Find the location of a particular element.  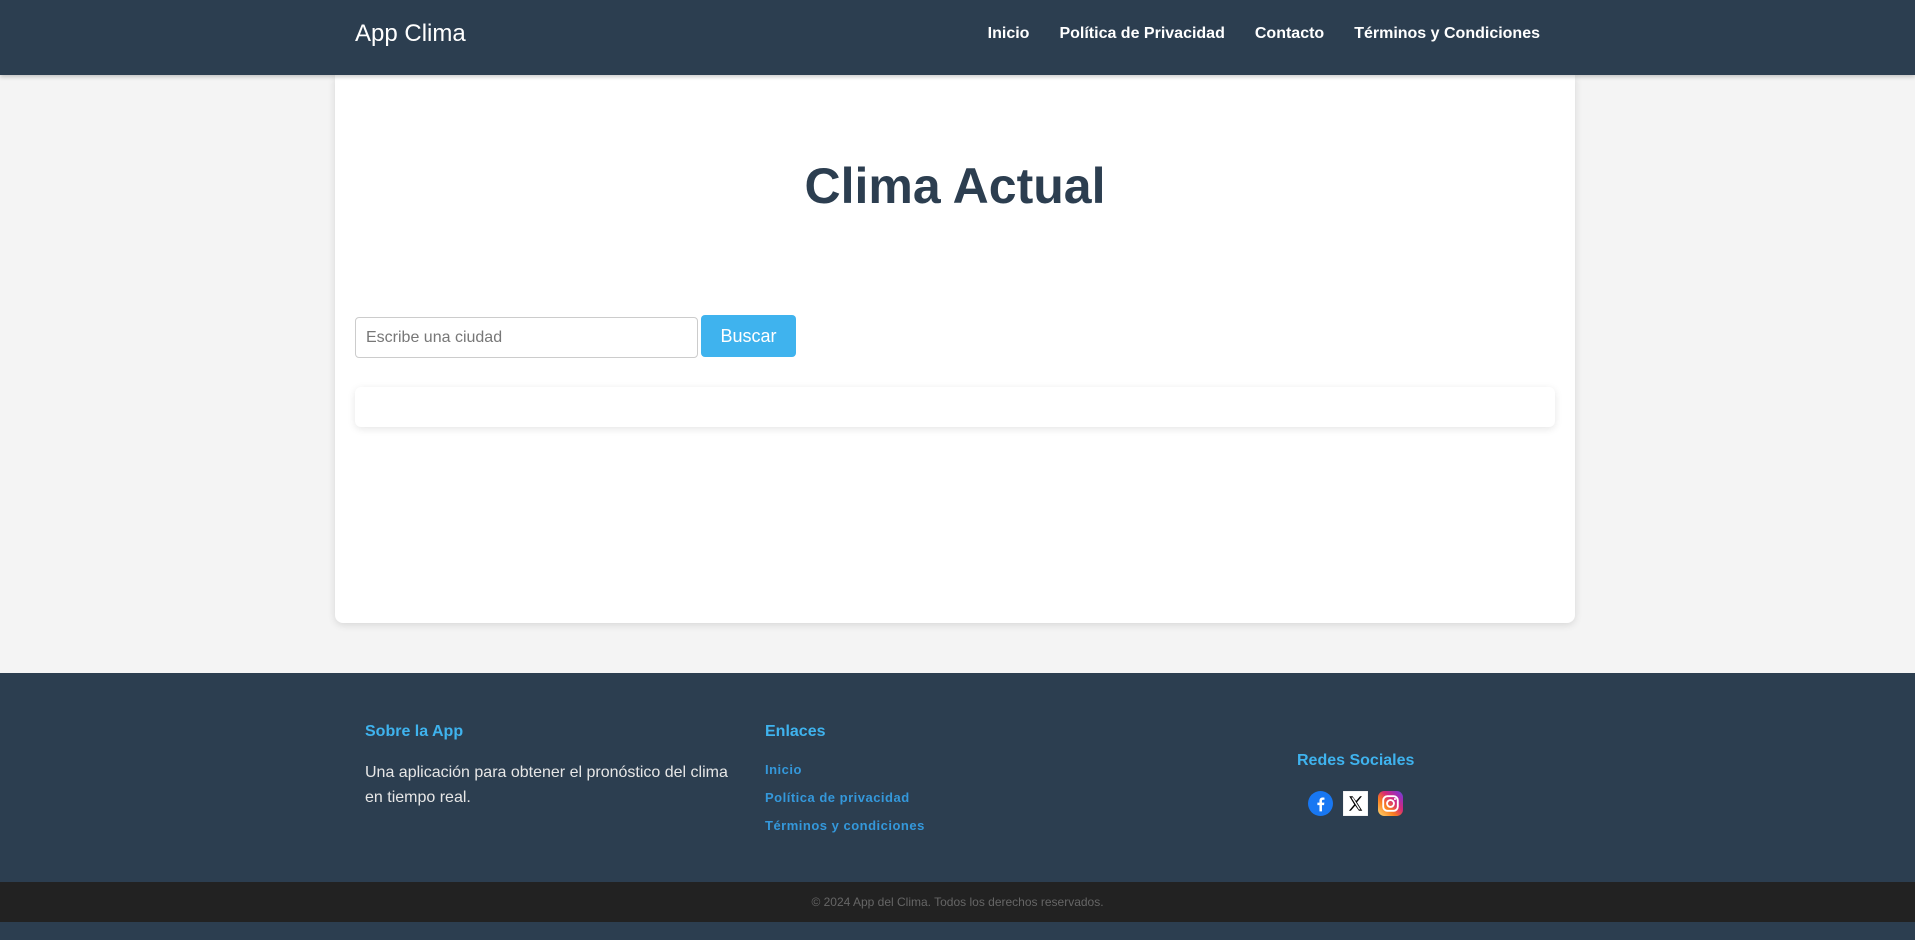

social-icons is located at coordinates (1355, 803).